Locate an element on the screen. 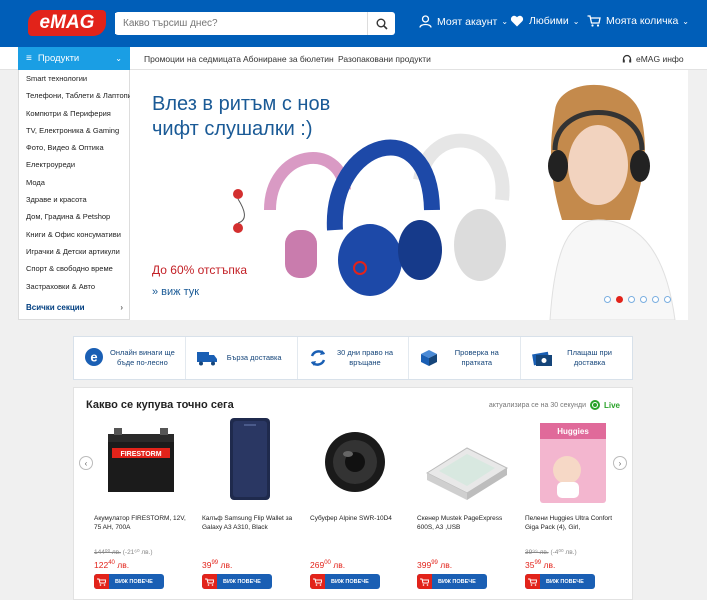 The width and height of the screenshot is (707, 600). banner-title: Влез в ритъм с нов чифт слушалки :) is located at coordinates (241, 117).